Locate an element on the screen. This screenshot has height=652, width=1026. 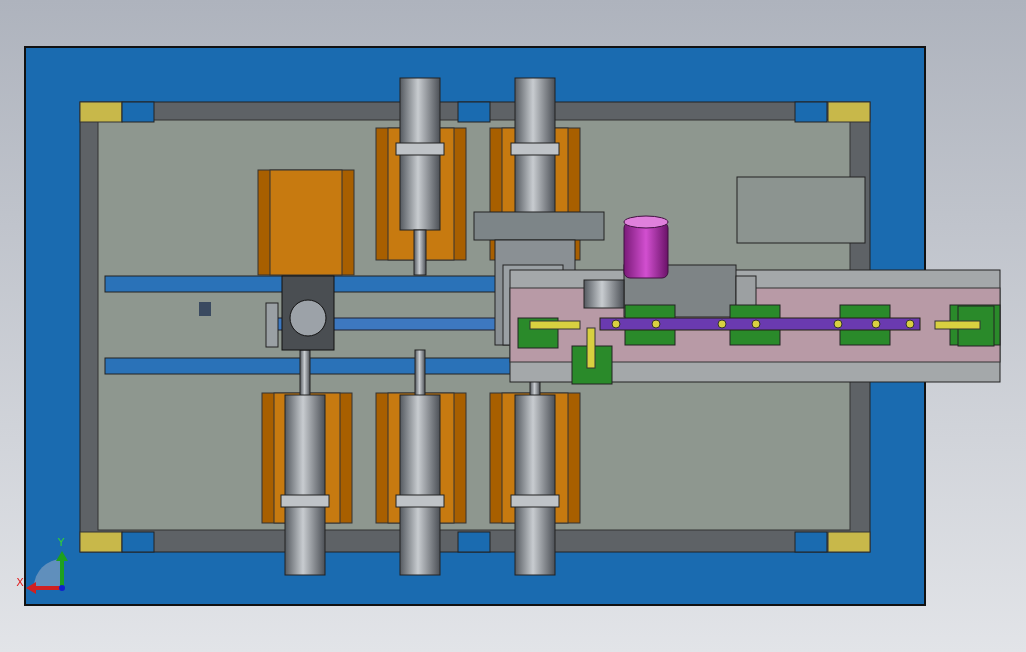
axis-triad-icon is located at coordinates (47, 572).